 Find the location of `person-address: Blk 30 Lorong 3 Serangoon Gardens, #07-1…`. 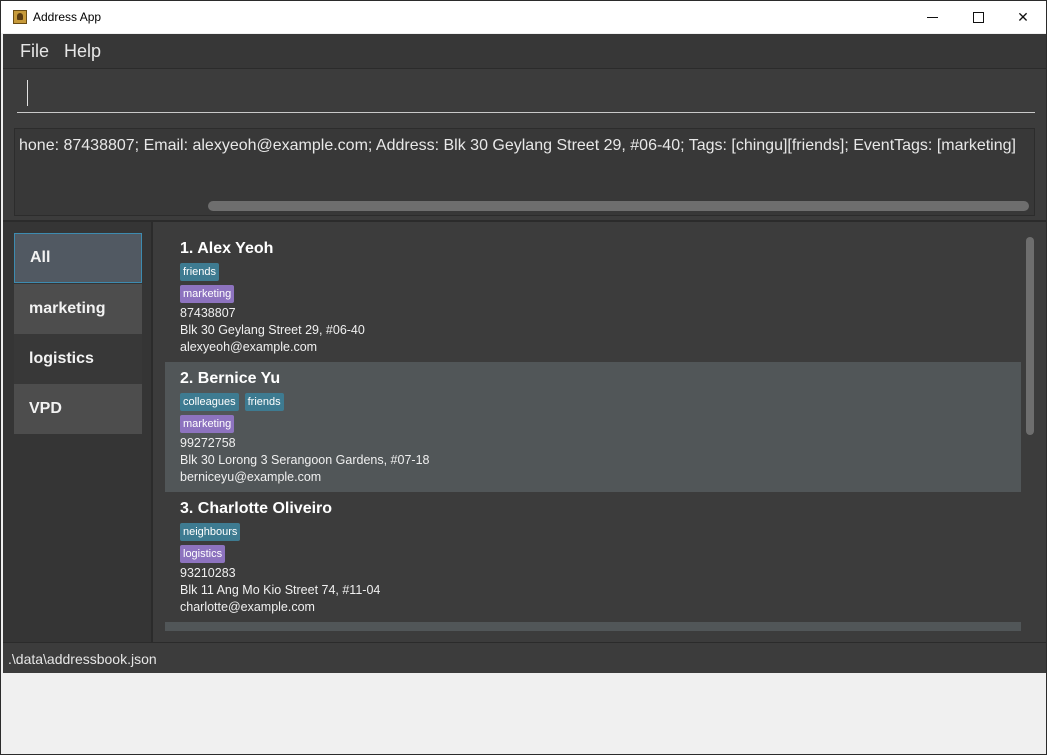

person-address: Blk 30 Lorong 3 Serangoon Gardens, #07-1… is located at coordinates (305, 460).